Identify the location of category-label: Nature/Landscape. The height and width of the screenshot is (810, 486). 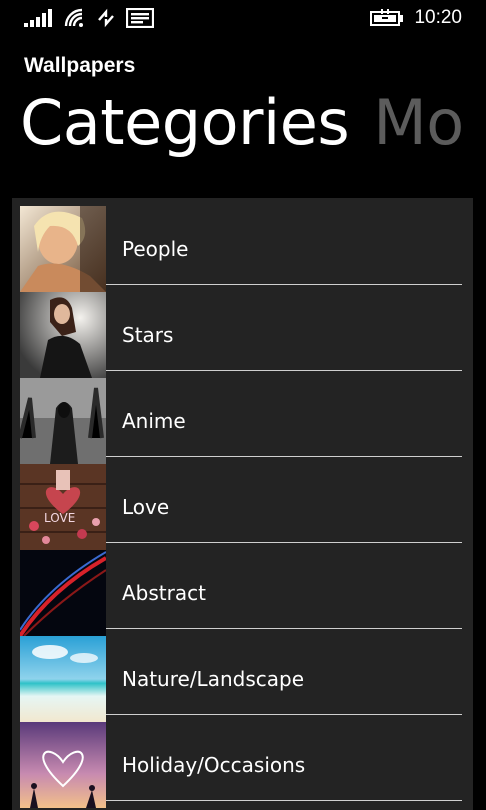
(213, 679).